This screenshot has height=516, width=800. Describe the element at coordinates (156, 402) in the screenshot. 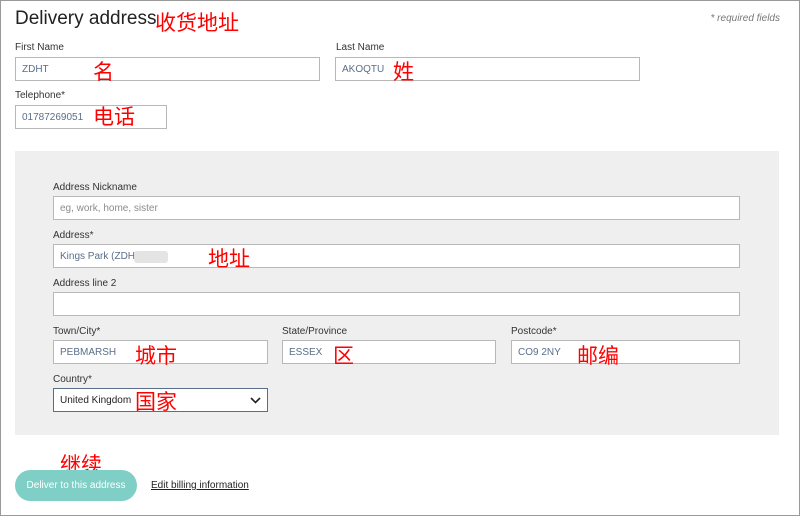

I see `country-annotation: 国家` at that location.